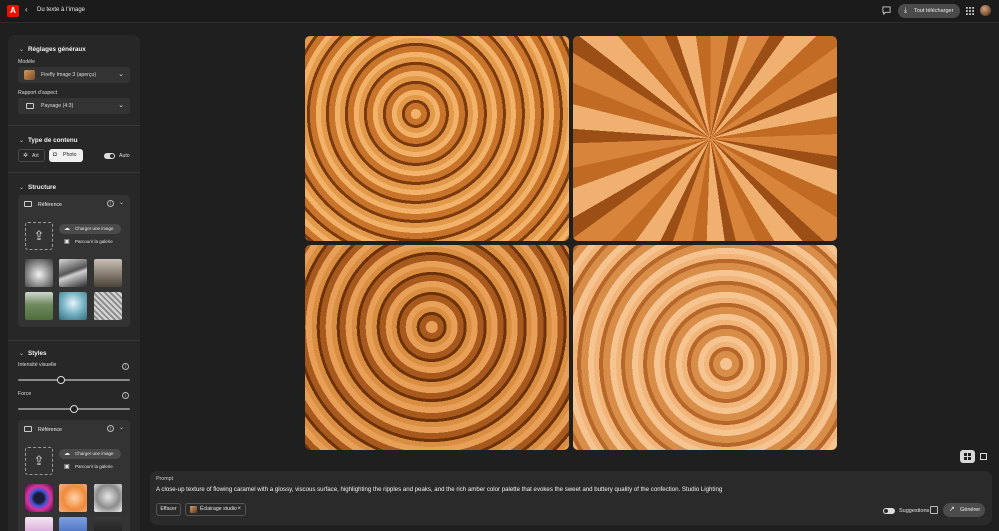 The image size is (999, 531). Describe the element at coordinates (31, 155) in the screenshot. I see `content-type-art-button: ✲ Art` at that location.